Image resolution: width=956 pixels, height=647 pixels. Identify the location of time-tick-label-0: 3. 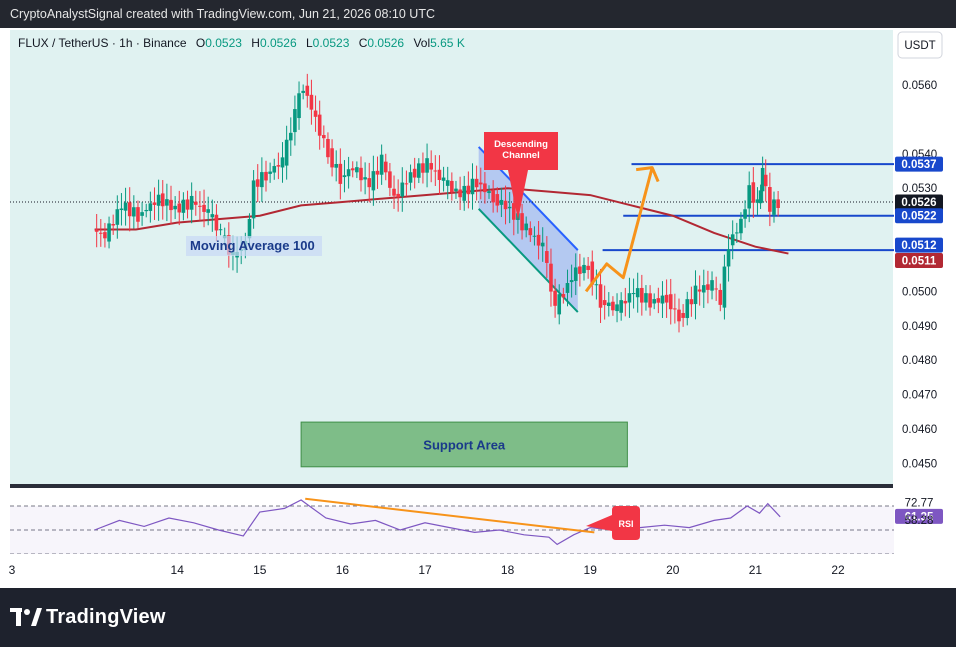
(12, 570).